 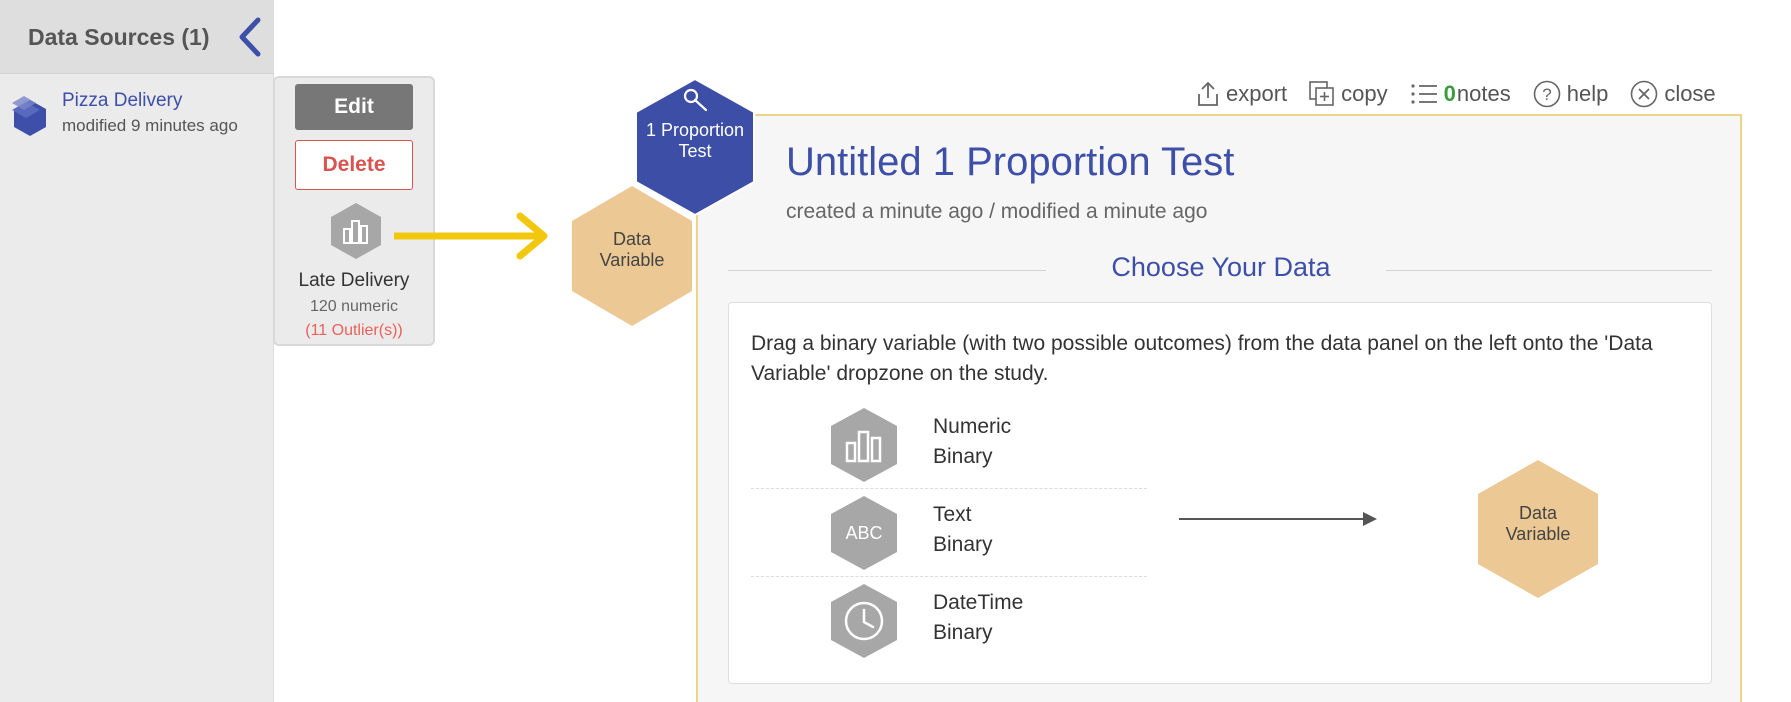 I want to click on dropzone-label-line1: Data, so click(x=1538, y=513).